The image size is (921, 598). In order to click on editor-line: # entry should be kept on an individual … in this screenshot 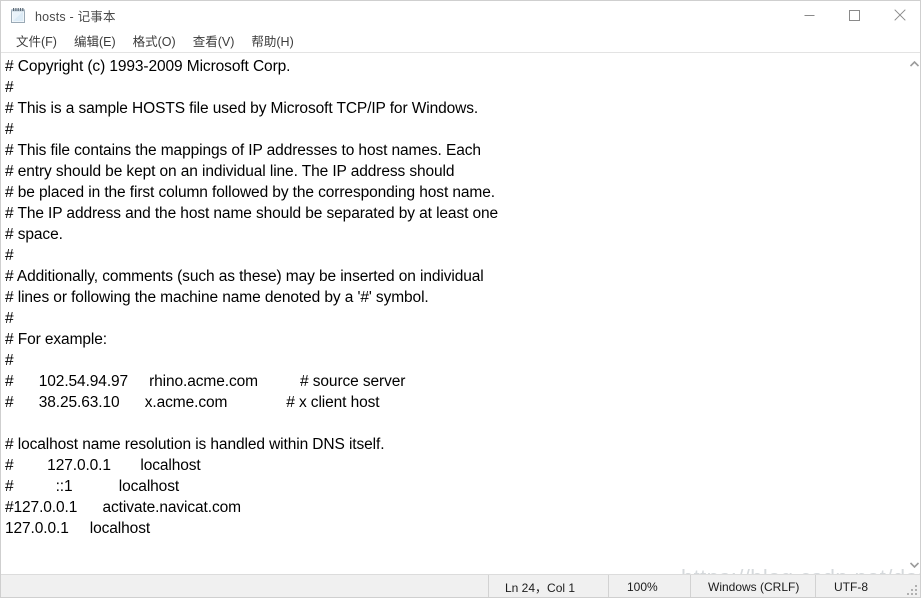, I will do `click(230, 171)`.